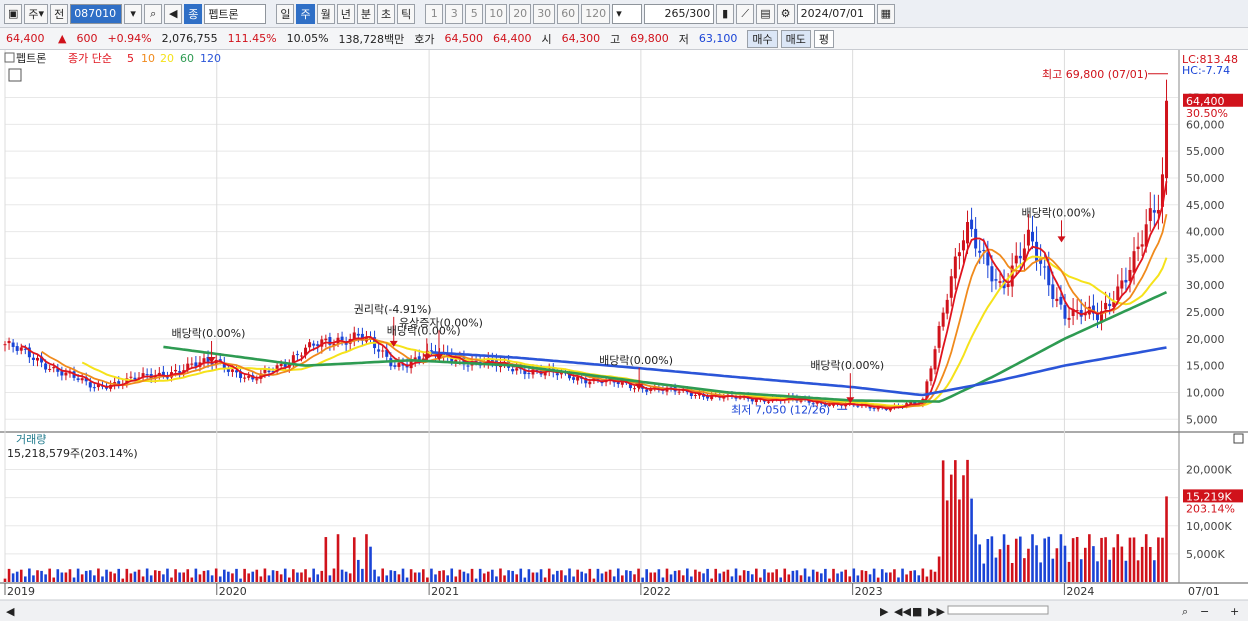  What do you see at coordinates (520, 13) in the screenshot?
I see `interval-button-20: 20` at bounding box center [520, 13].